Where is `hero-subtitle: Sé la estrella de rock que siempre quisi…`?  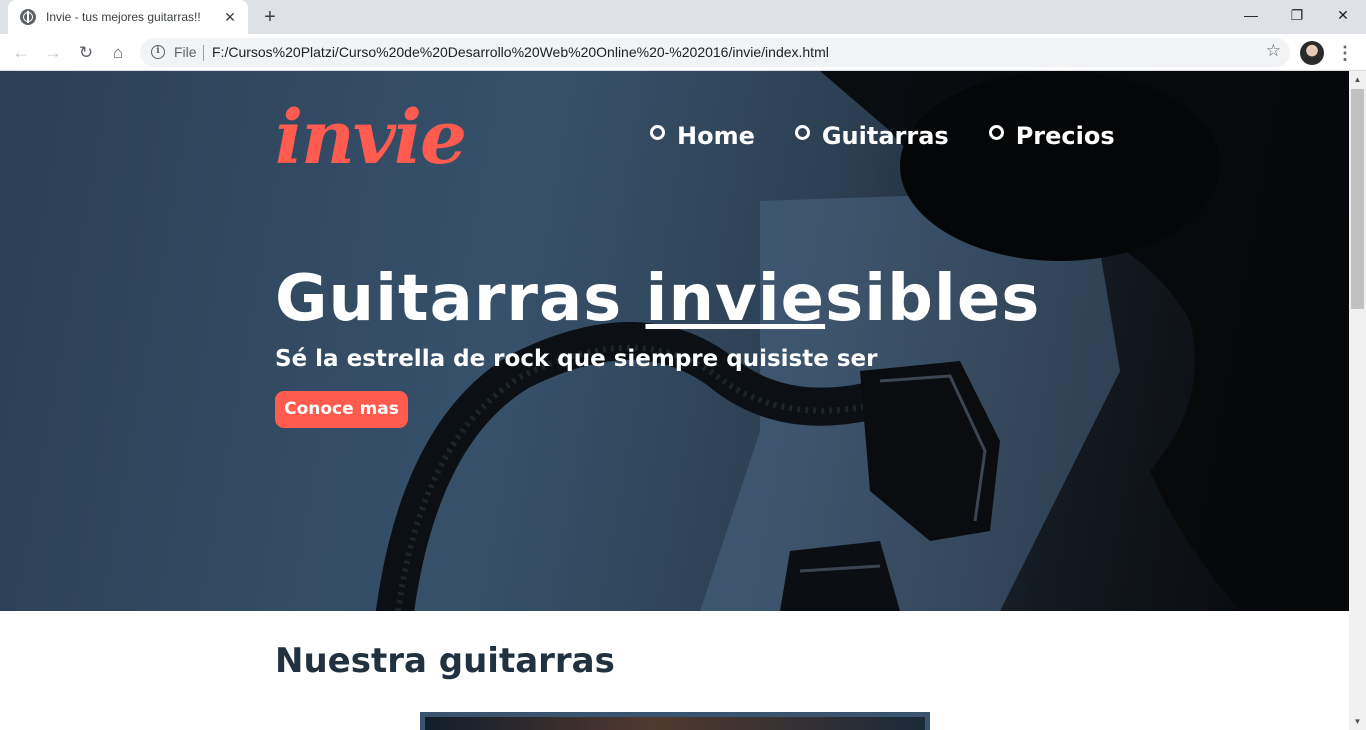 hero-subtitle: Sé la estrella de rock que siempre quisi… is located at coordinates (576, 359).